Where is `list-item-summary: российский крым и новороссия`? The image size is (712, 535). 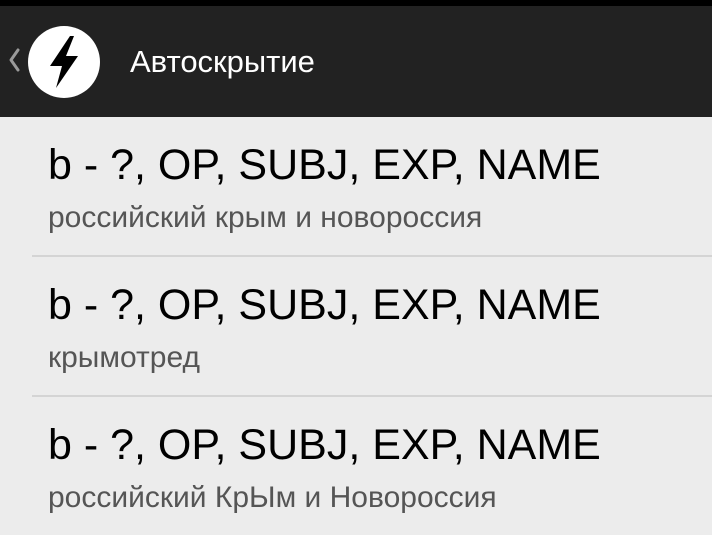
list-item-summary: российский крым и новороссия is located at coordinates (265, 217).